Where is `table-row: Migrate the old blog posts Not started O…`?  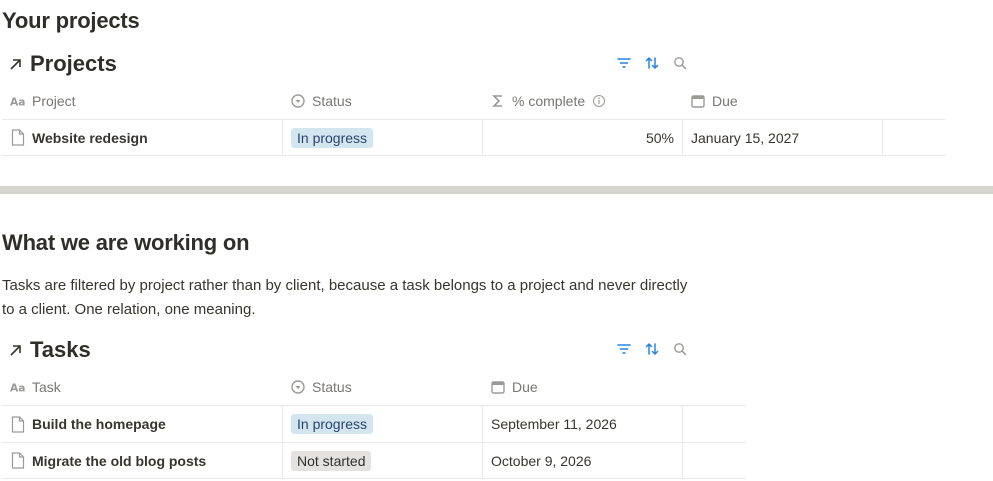
table-row: Migrate the old blog posts Not started O… is located at coordinates (374, 460).